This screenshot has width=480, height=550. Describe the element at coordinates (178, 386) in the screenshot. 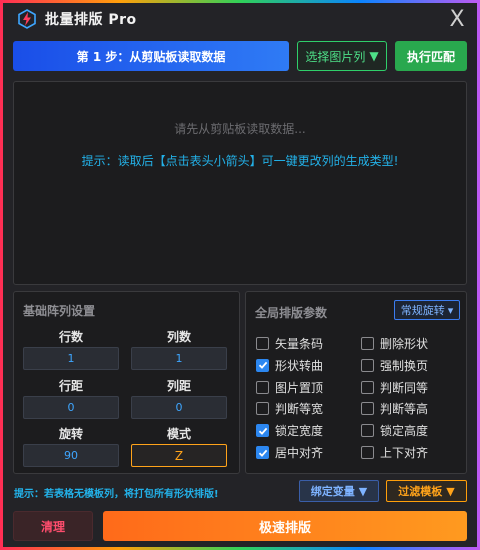

I see `col-gap-label: 列距` at that location.